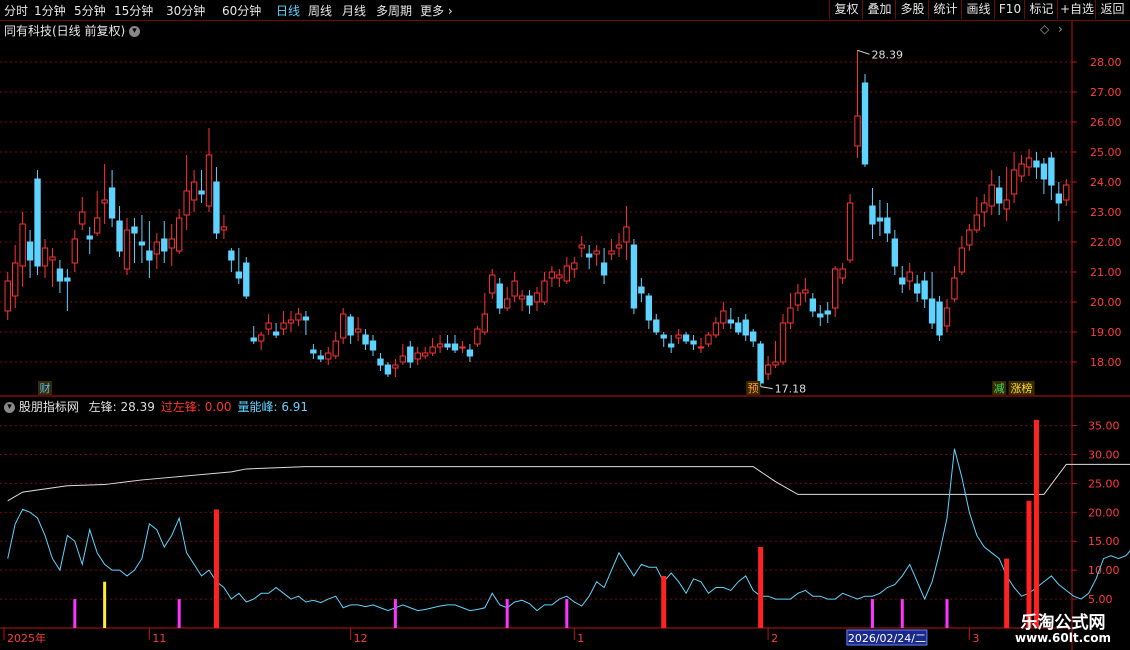 This screenshot has height=650, width=1130. What do you see at coordinates (133, 10) in the screenshot?
I see `period-tab: 15分钟` at bounding box center [133, 10].